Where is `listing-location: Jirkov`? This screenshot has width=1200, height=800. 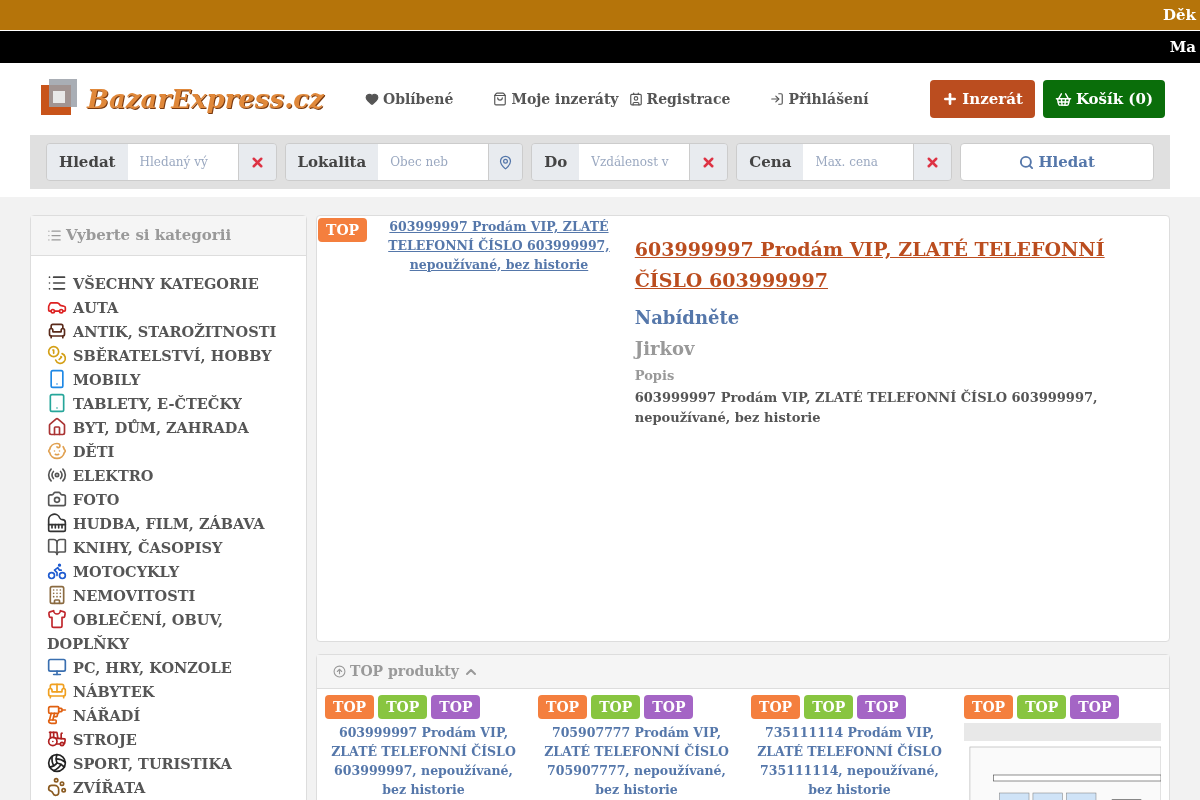
listing-location: Jirkov is located at coordinates (665, 349).